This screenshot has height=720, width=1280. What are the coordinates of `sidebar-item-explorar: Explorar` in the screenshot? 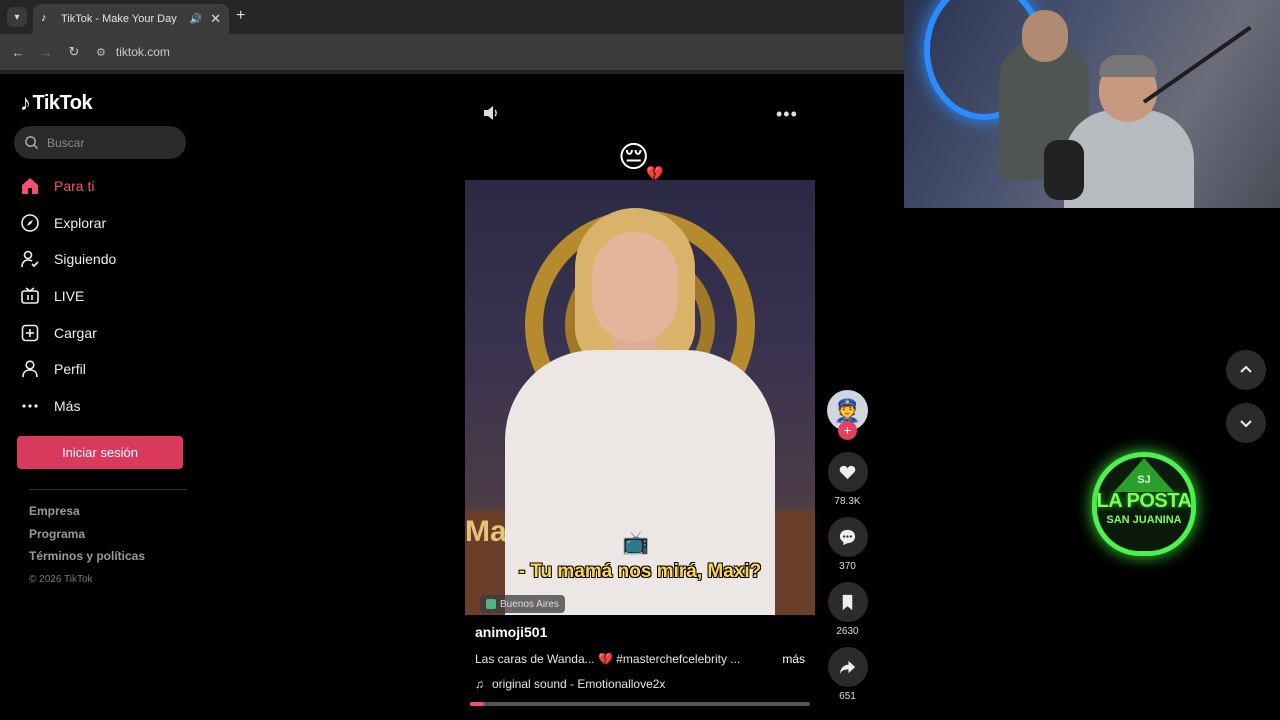 It's located at (105, 223).